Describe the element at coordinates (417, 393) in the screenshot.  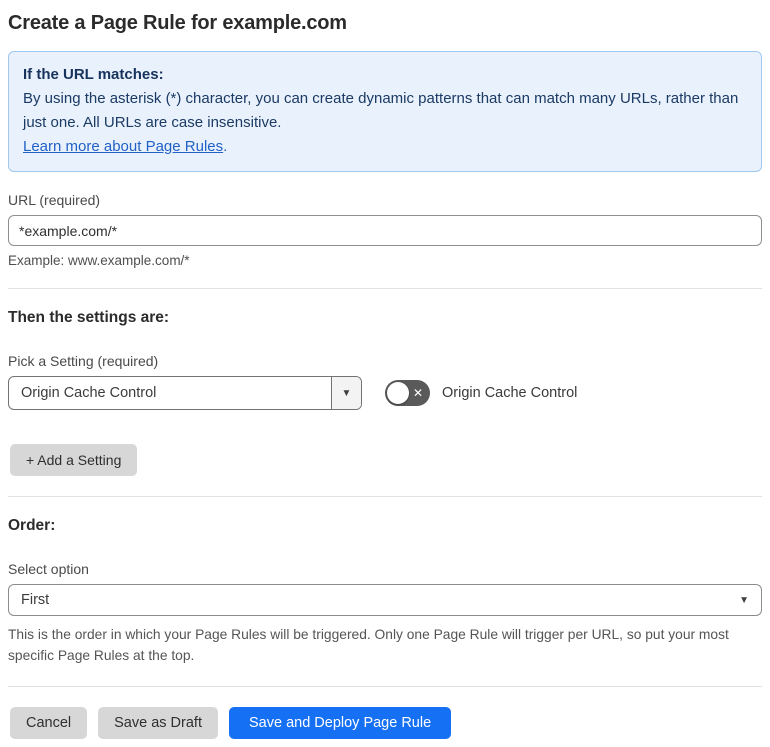
I see `toggle-off-x-icon: ✕` at that location.